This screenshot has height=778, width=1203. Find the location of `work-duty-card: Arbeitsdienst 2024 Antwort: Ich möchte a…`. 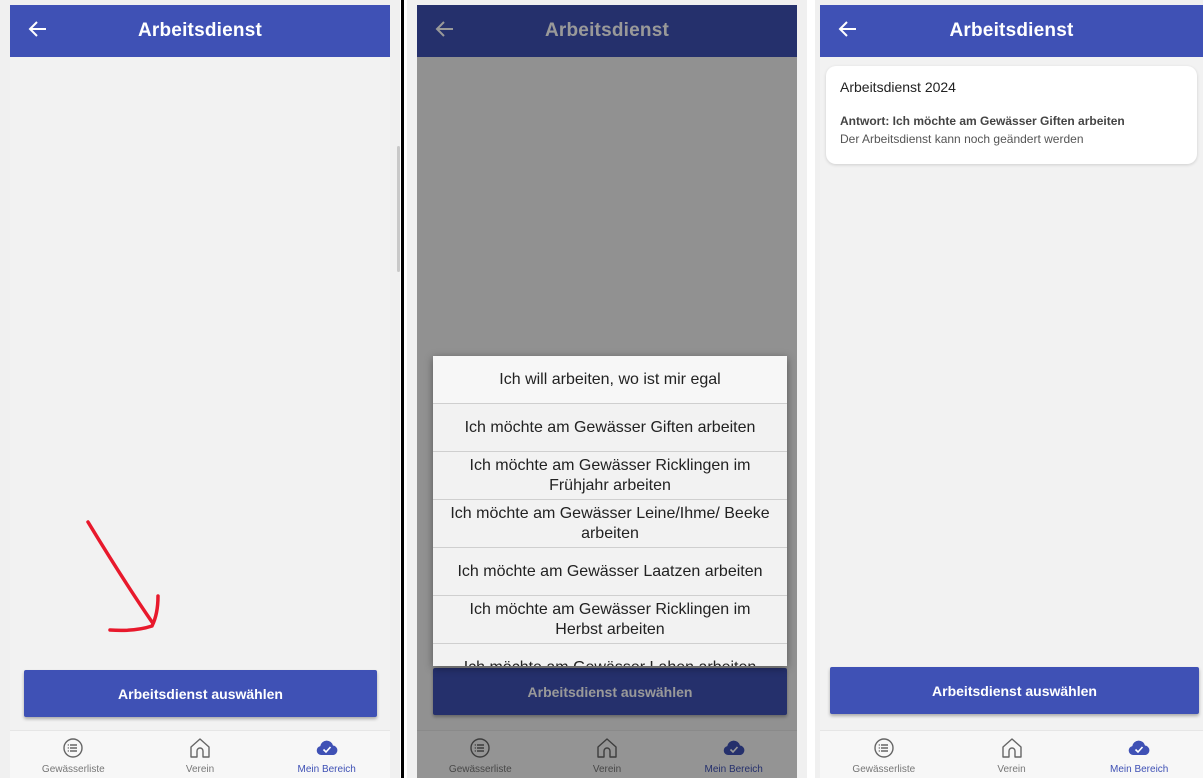

work-duty-card: Arbeitsdienst 2024 Antwort: Ich möchte a… is located at coordinates (1011, 115).